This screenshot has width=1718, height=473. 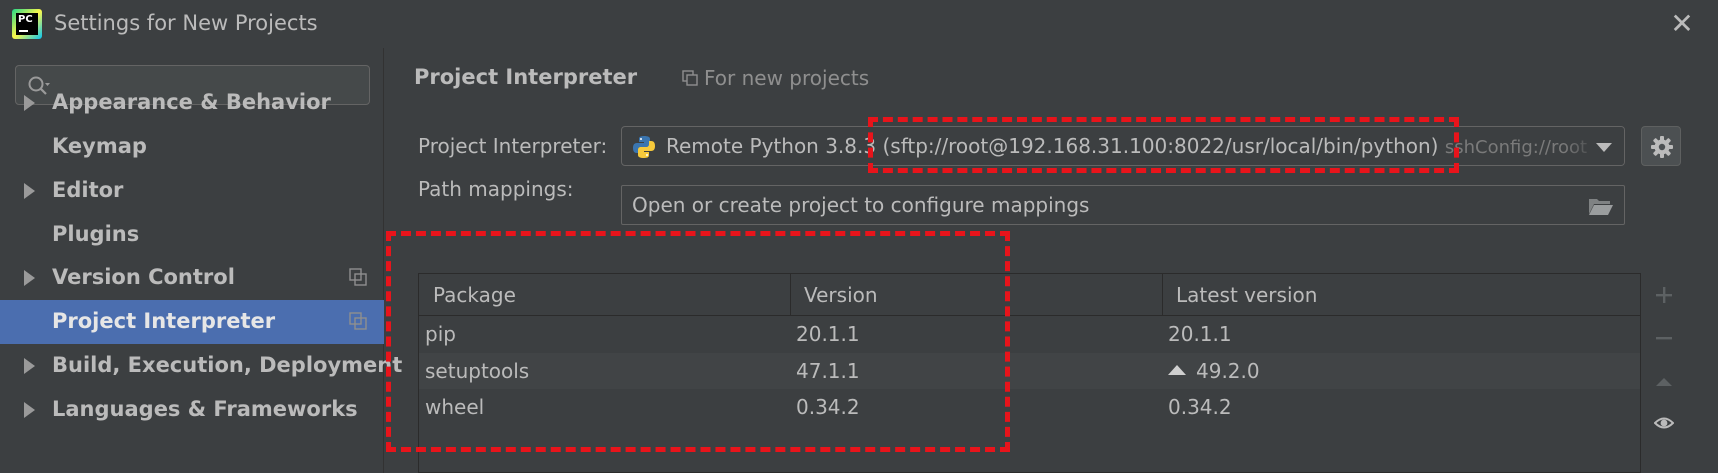 I want to click on sidebar-item-keymap: Keymap, so click(x=192, y=147).